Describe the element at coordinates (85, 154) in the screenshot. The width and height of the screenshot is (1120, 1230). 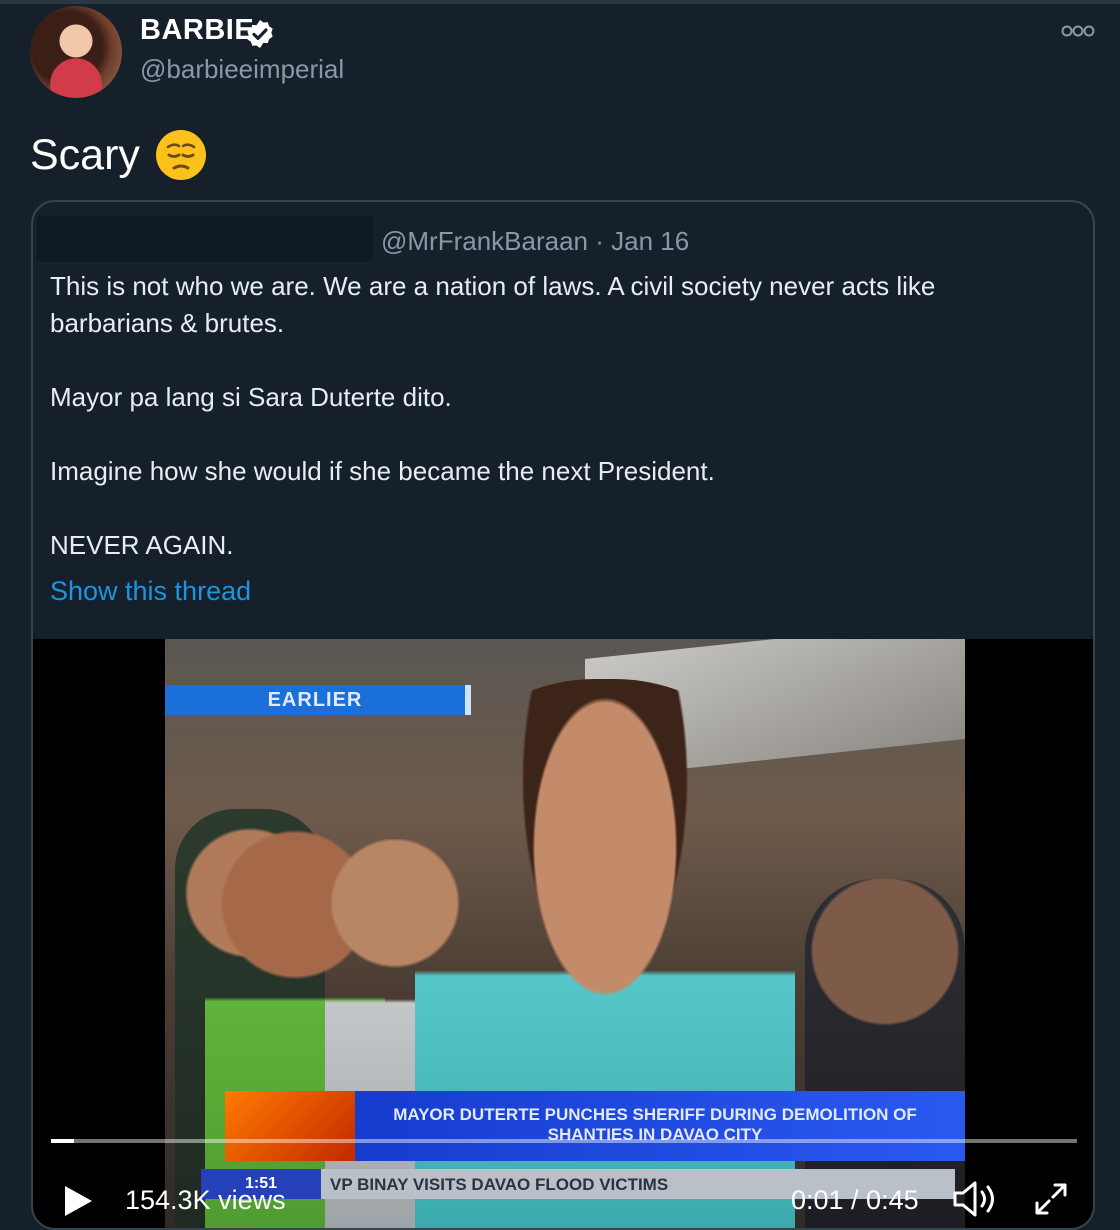
I see `tweet-text-content: Scary` at that location.